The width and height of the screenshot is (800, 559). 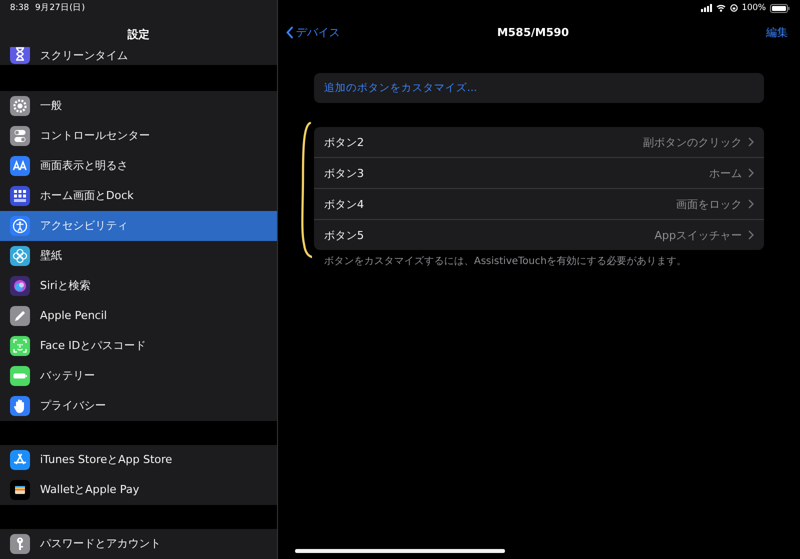 What do you see at coordinates (721, 8) in the screenshot?
I see `wifi-icon` at bounding box center [721, 8].